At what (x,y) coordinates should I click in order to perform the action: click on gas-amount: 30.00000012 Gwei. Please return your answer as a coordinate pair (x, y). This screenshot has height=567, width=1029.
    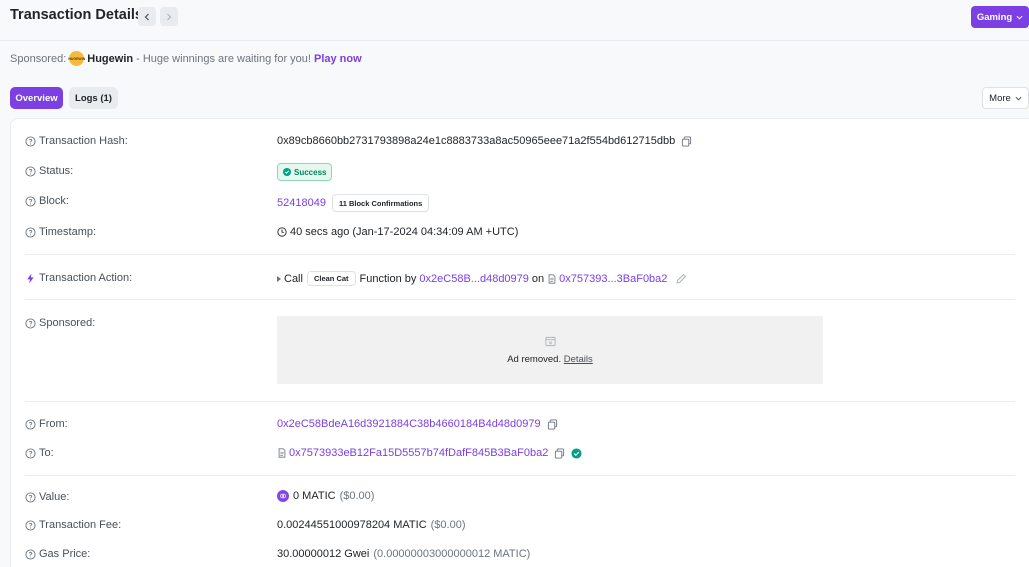
    Looking at the image, I should click on (323, 554).